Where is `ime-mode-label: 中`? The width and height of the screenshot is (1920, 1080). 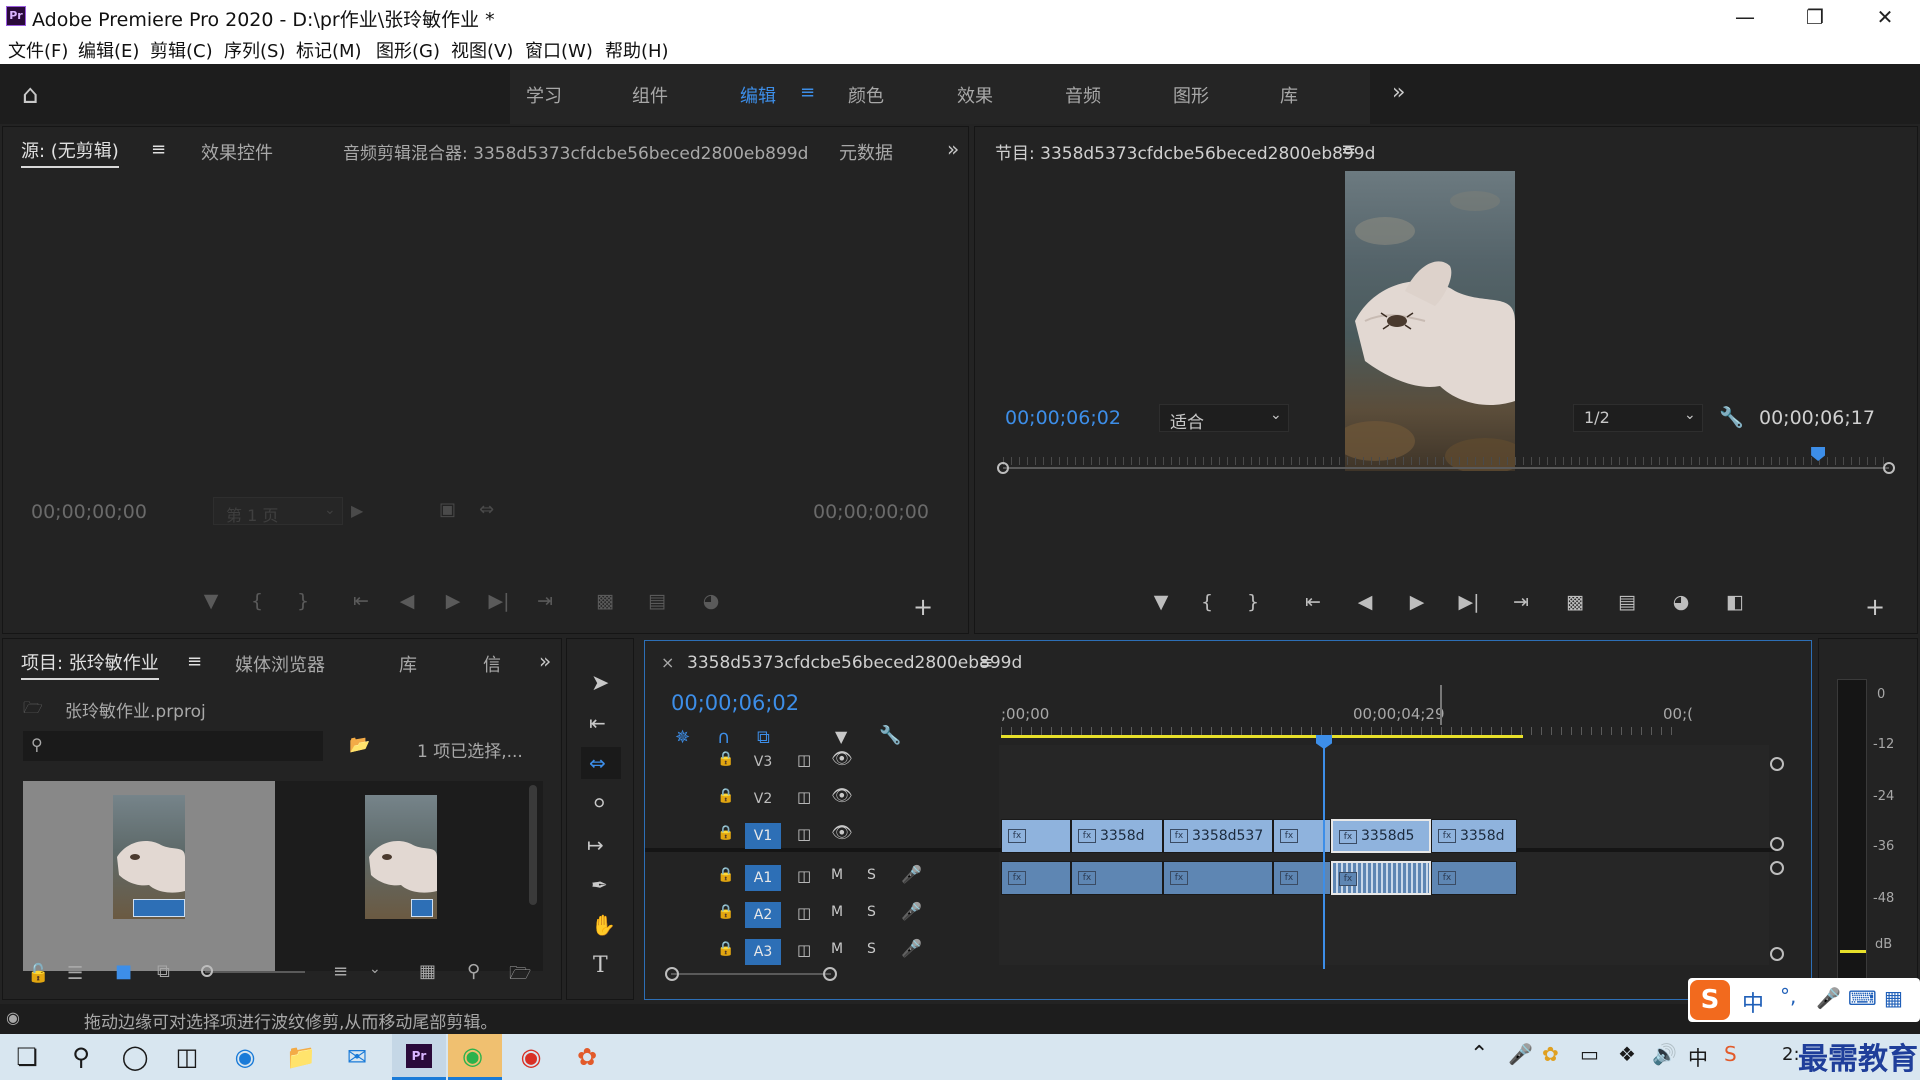
ime-mode-label: 中 is located at coordinates (1753, 1002).